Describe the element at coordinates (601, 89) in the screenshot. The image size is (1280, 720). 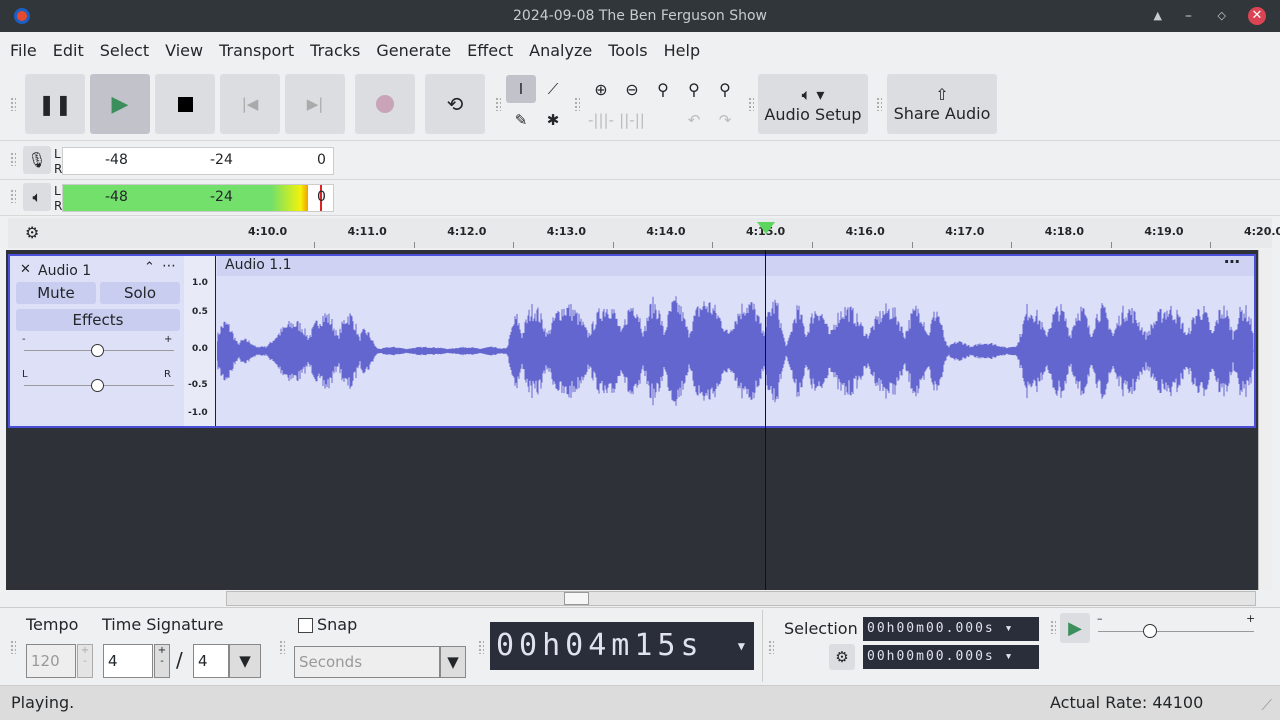
I see `zoom-in-button: ⊕` at that location.